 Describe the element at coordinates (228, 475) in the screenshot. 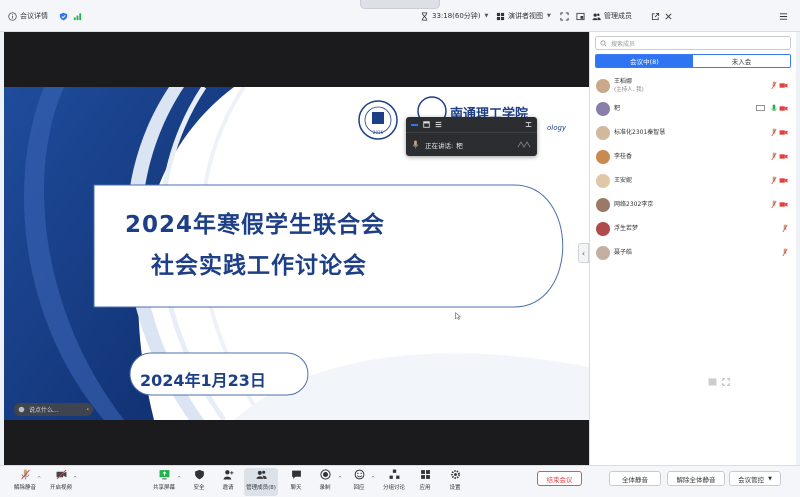

I see `add-user-icon` at that location.